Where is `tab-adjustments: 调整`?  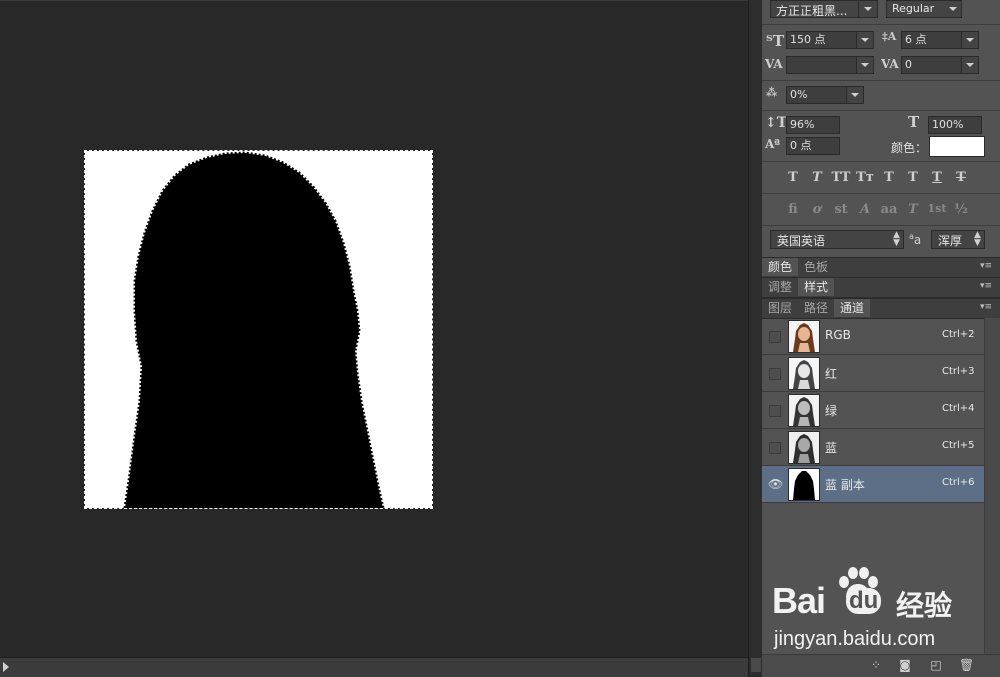
tab-adjustments: 调整 is located at coordinates (780, 287).